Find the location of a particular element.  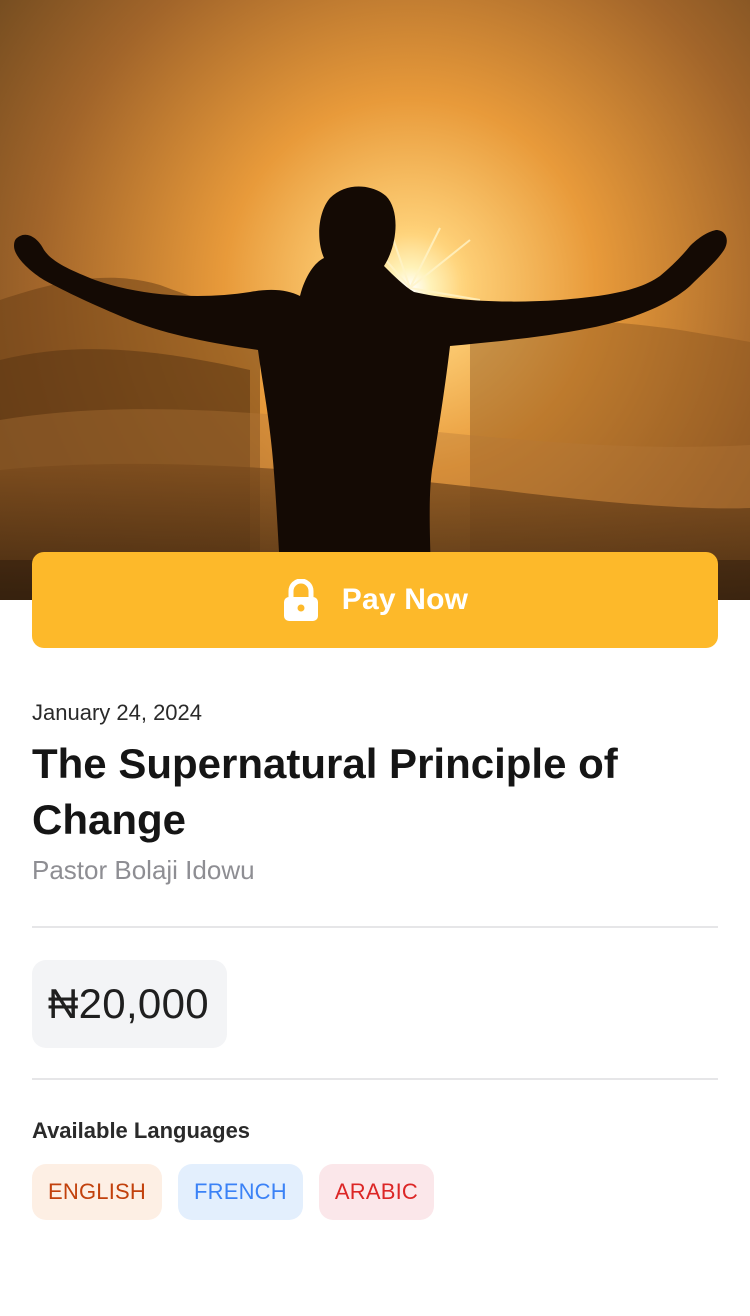

speaker-name: Pastor Bolaji Idowu is located at coordinates (143, 870).